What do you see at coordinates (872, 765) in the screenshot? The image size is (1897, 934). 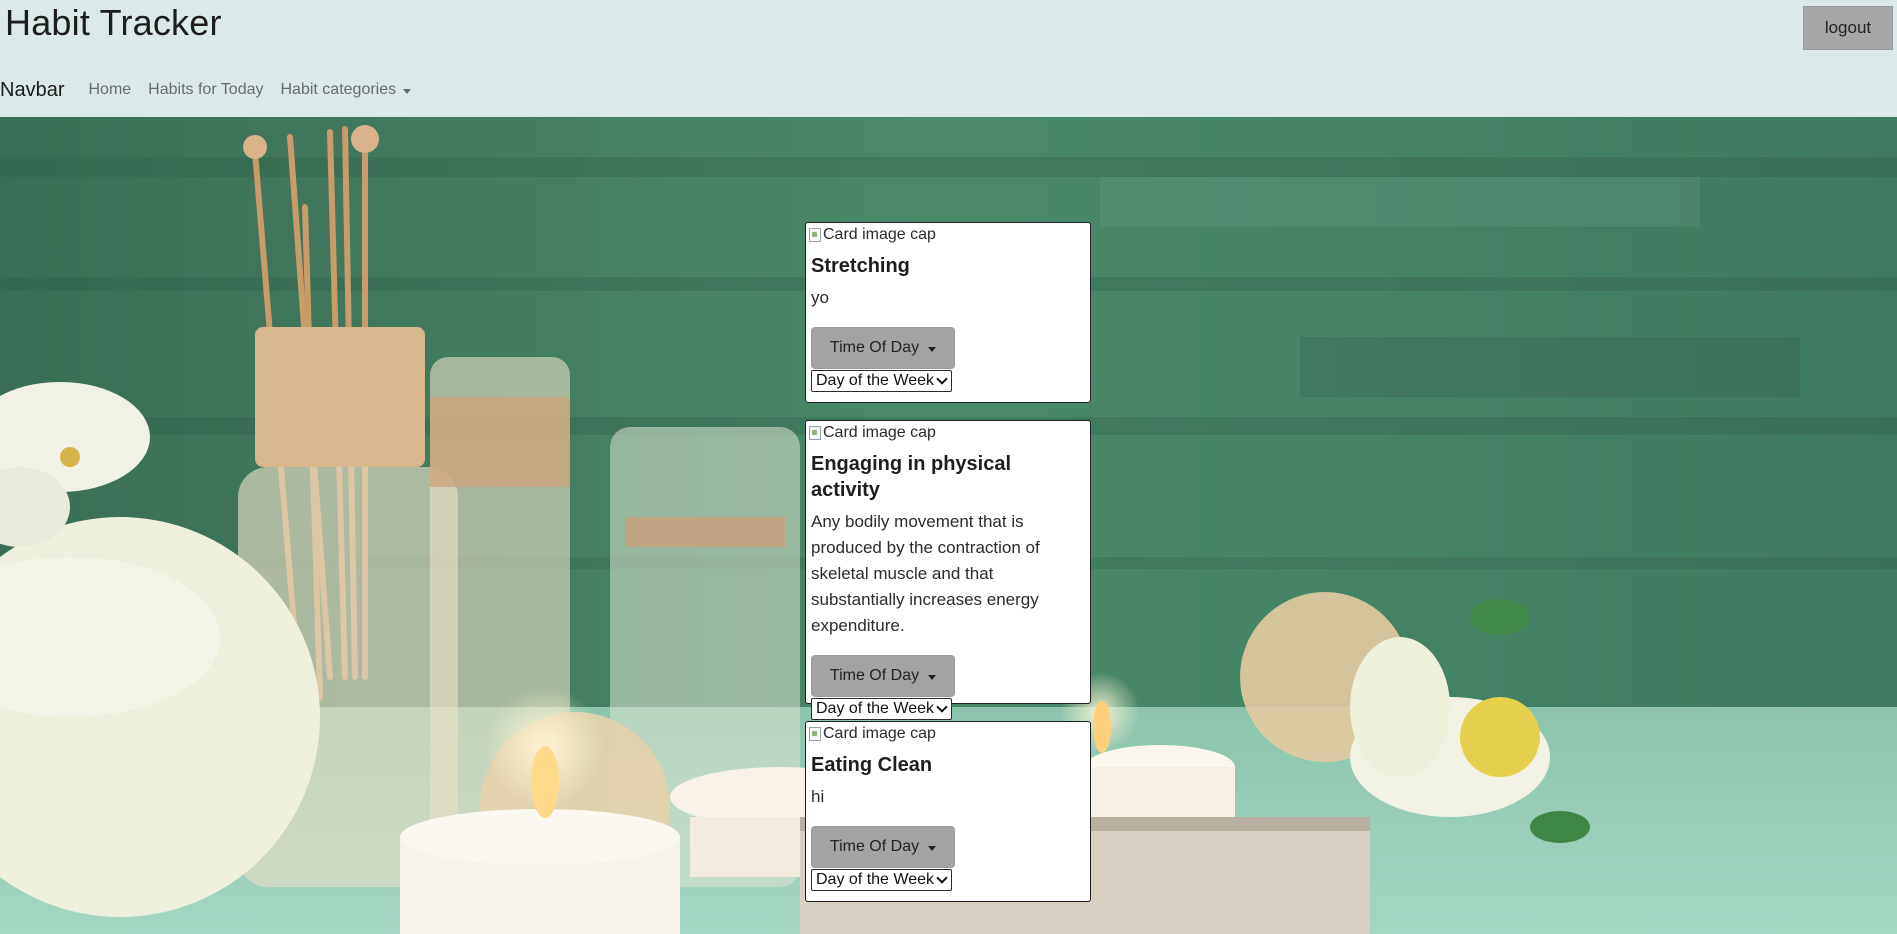 I see `card-title: Eating Clean` at bounding box center [872, 765].